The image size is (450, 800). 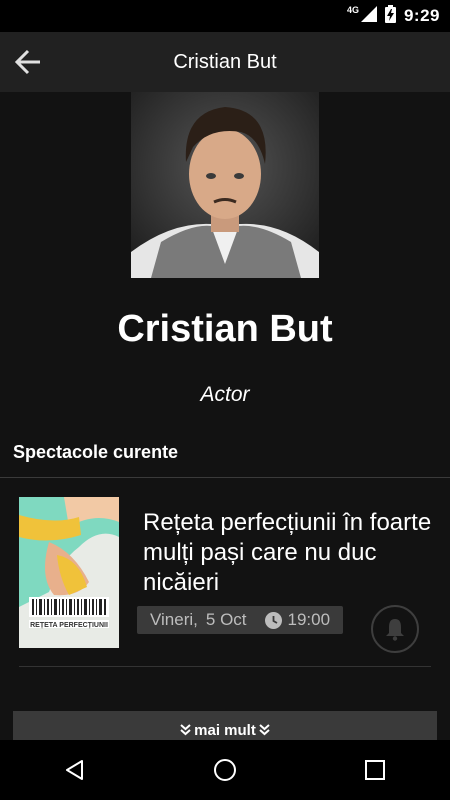 I want to click on status-time: 9:29, so click(x=421, y=15).